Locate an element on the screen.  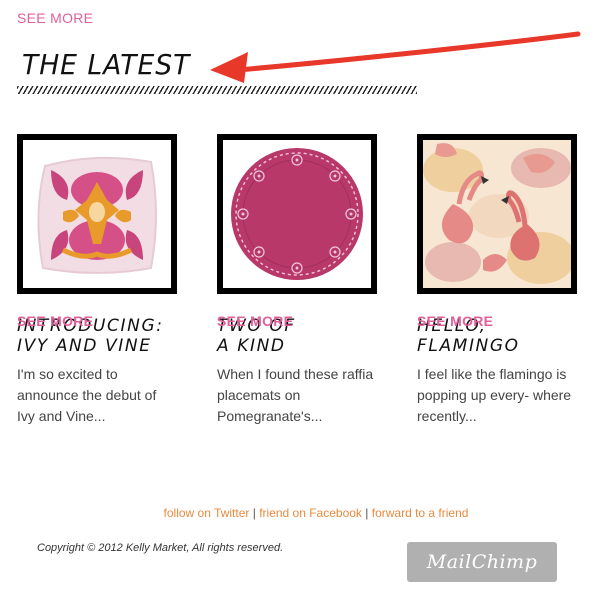
see-more-link-two-of-a-kind: SEE MORE is located at coordinates (255, 321).